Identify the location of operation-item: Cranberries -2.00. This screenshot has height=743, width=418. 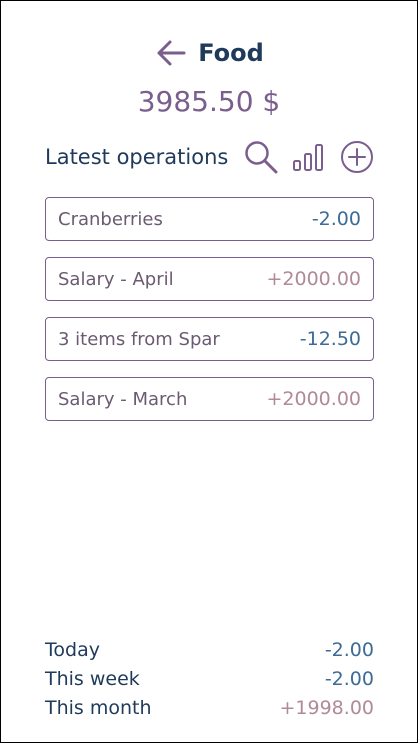
(209, 219).